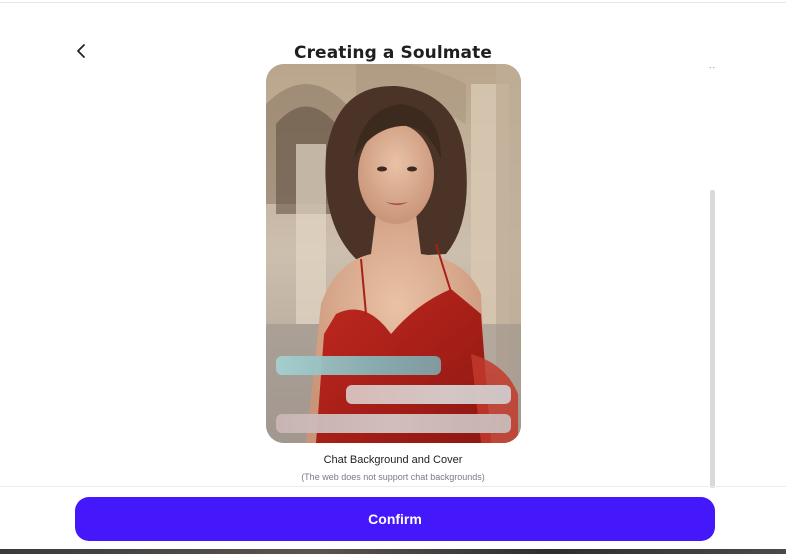 The image size is (786, 554). I want to click on overflow-indicator: .., so click(713, 65).